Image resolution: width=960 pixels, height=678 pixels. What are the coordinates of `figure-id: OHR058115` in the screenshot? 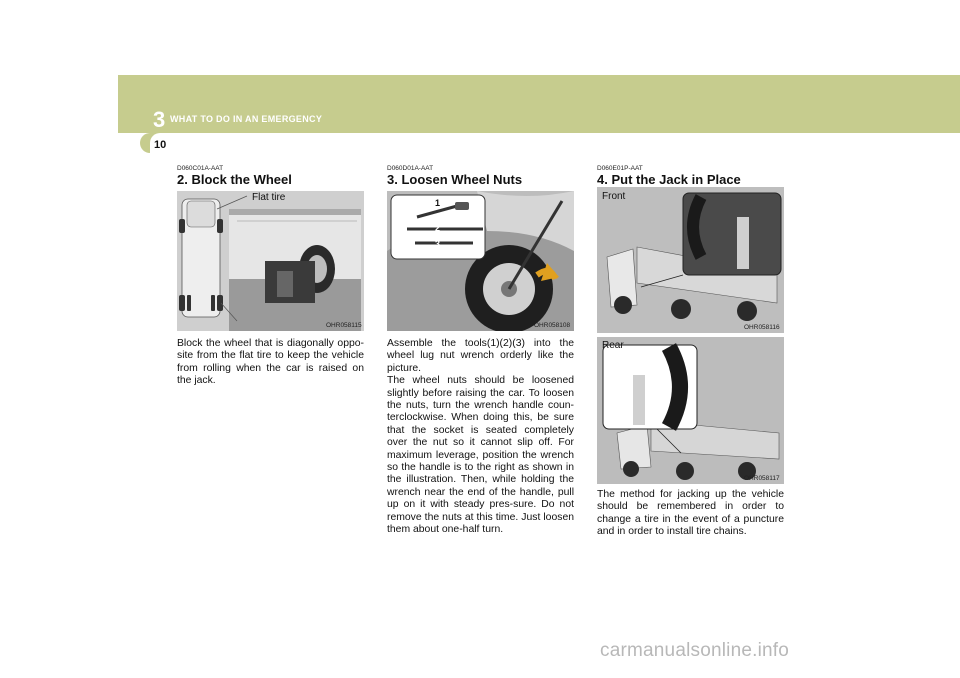 It's located at (344, 325).